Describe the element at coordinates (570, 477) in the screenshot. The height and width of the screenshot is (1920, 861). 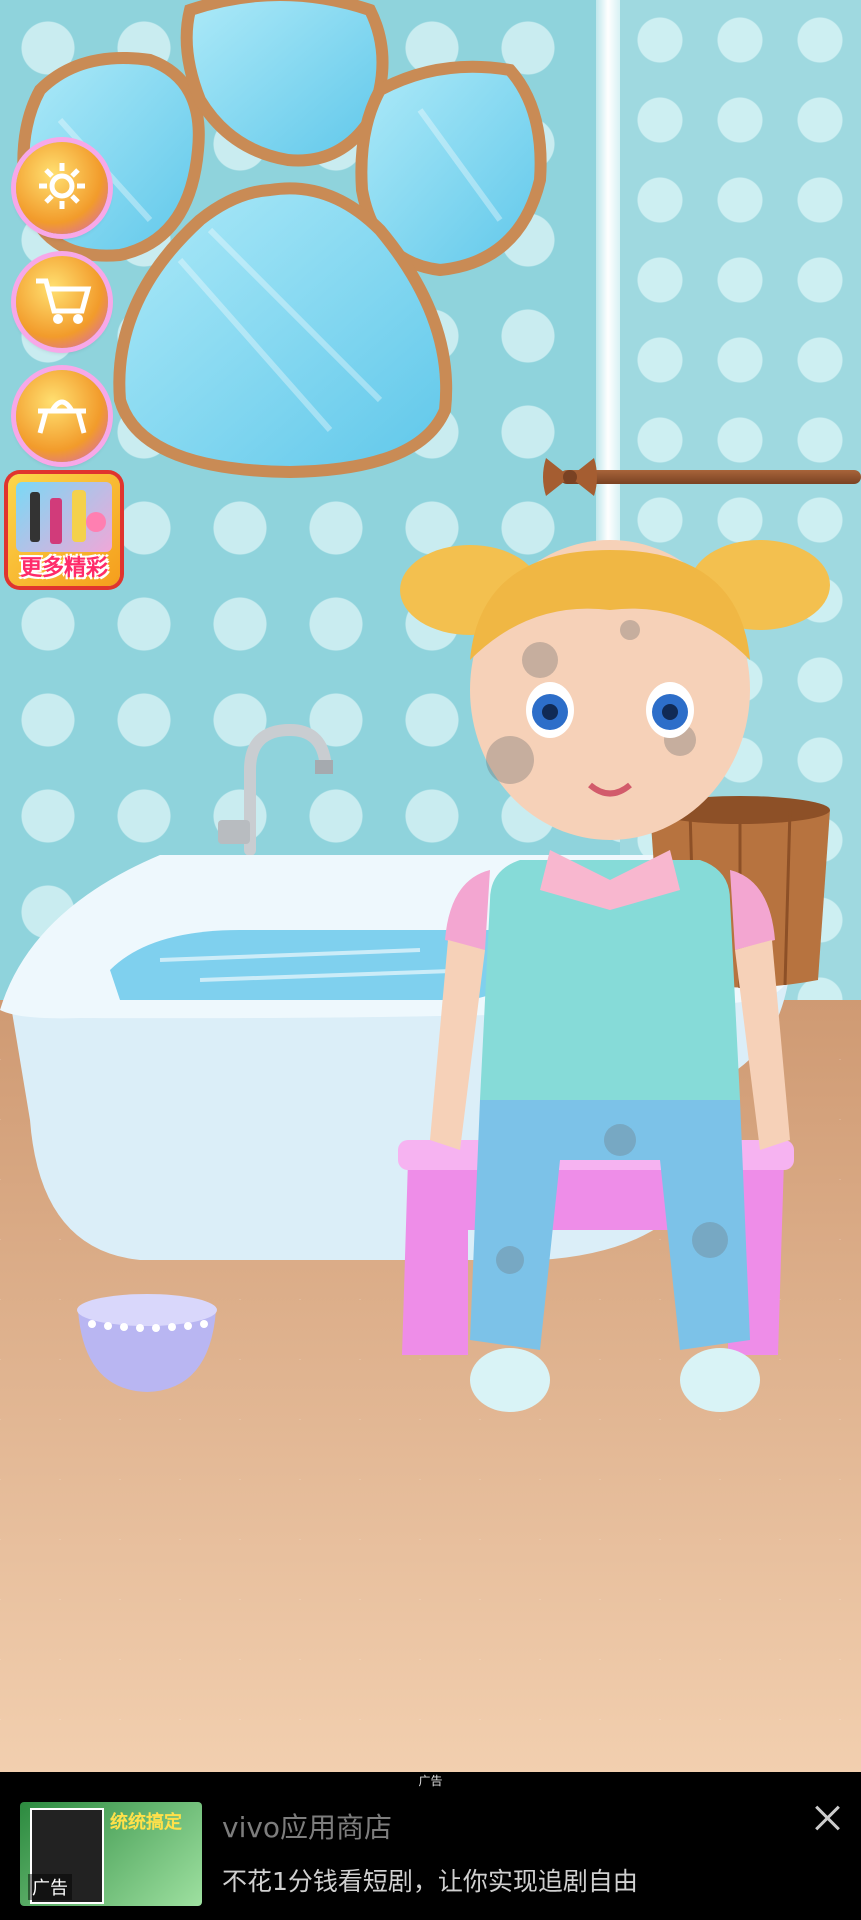
I see `rod-bow-ornament` at that location.